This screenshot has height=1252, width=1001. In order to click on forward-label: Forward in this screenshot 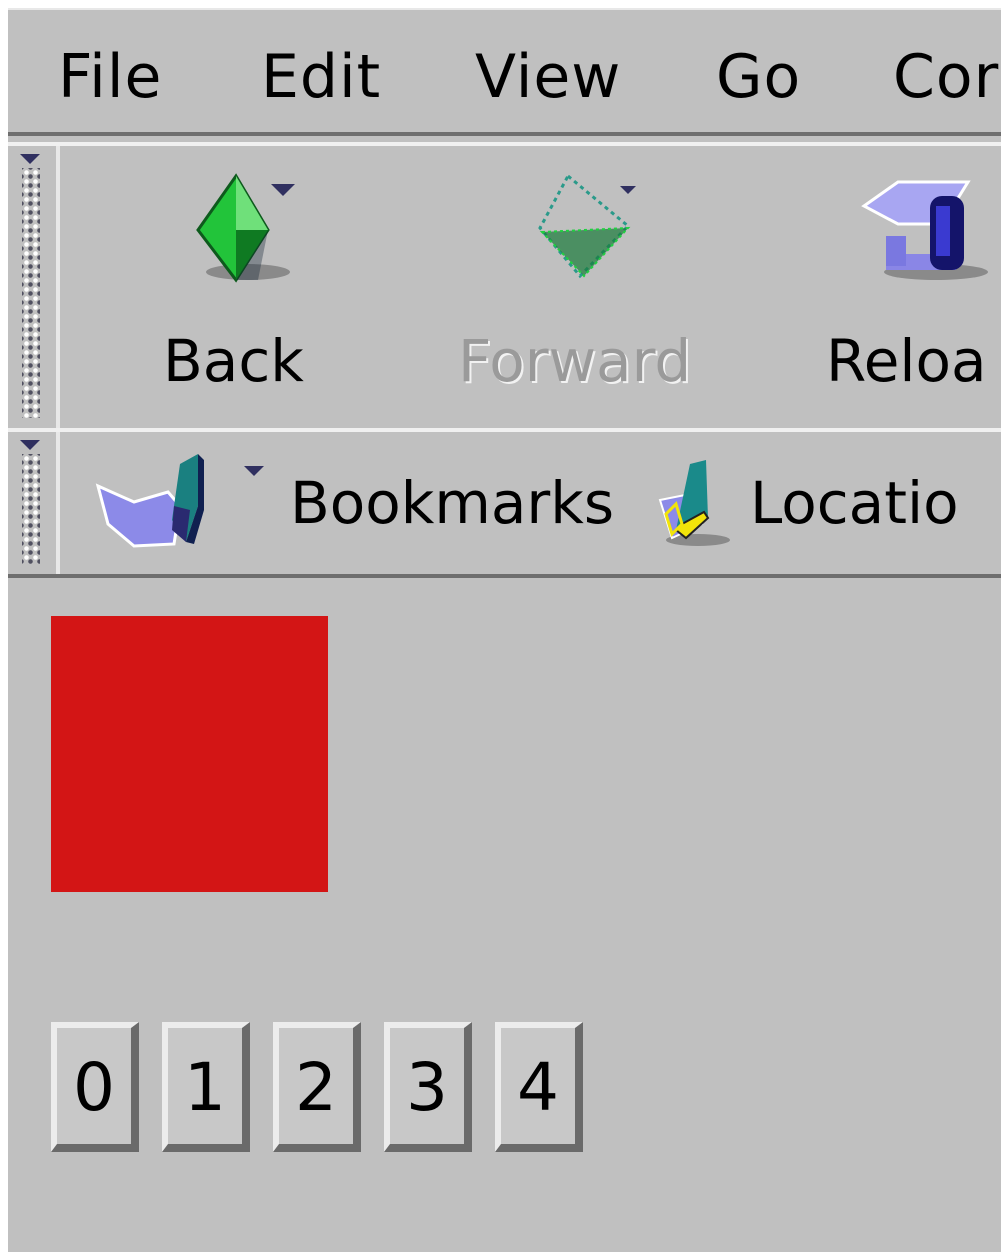, I will do `click(575, 361)`.